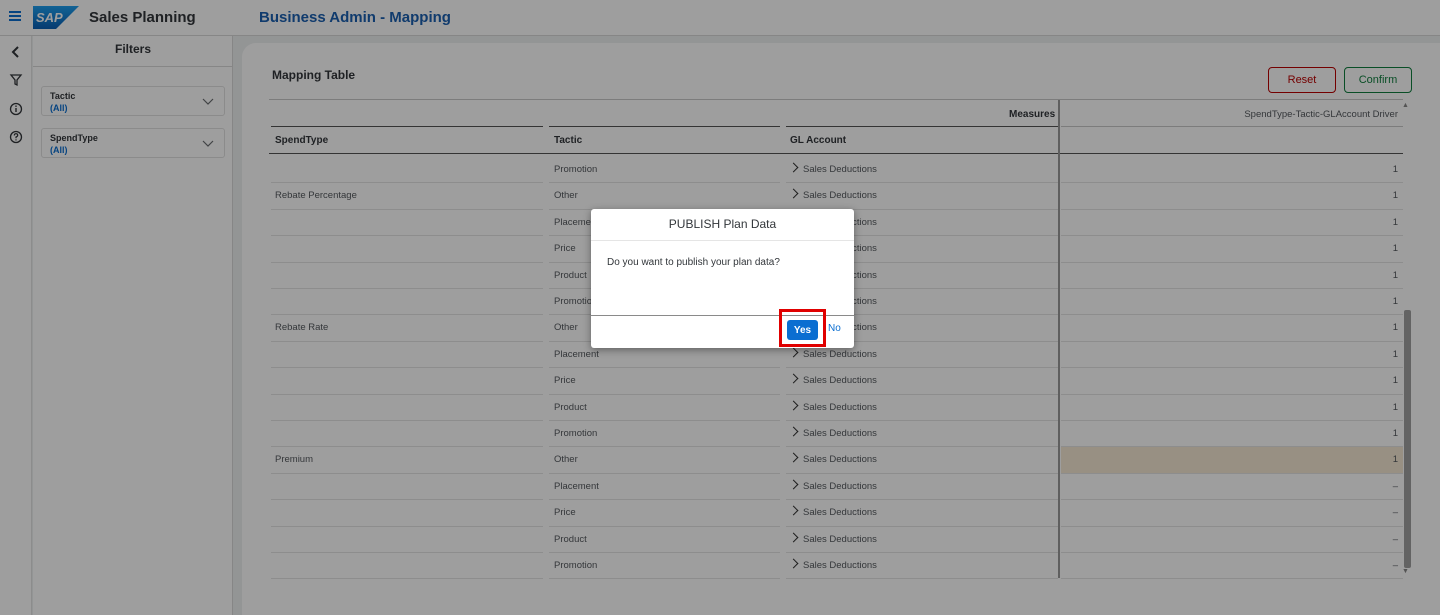 Image resolution: width=1440 pixels, height=615 pixels. I want to click on dialog-divider, so click(722, 240).